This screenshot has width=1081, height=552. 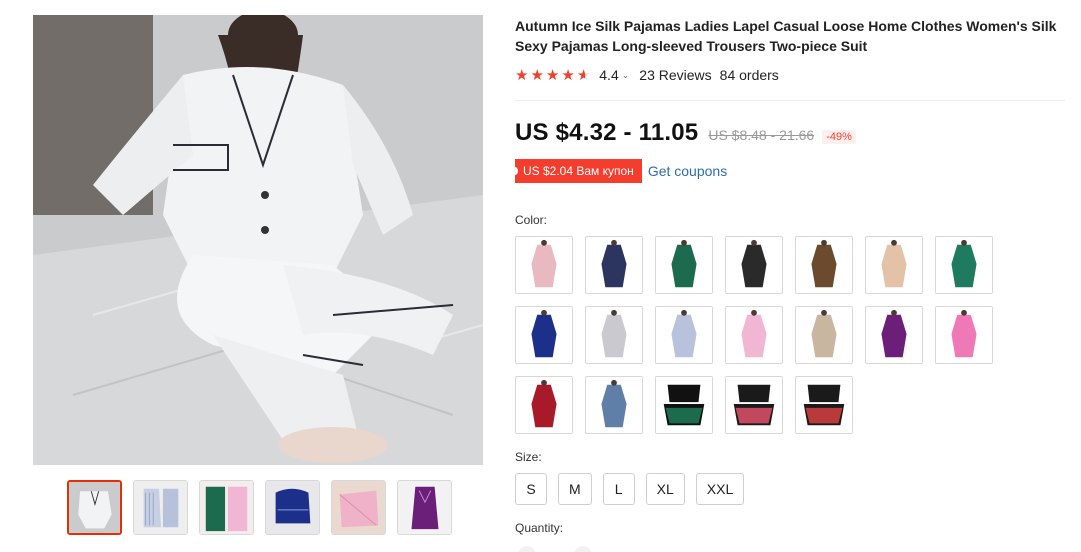 What do you see at coordinates (528, 457) in the screenshot?
I see `size-label: Size:` at bounding box center [528, 457].